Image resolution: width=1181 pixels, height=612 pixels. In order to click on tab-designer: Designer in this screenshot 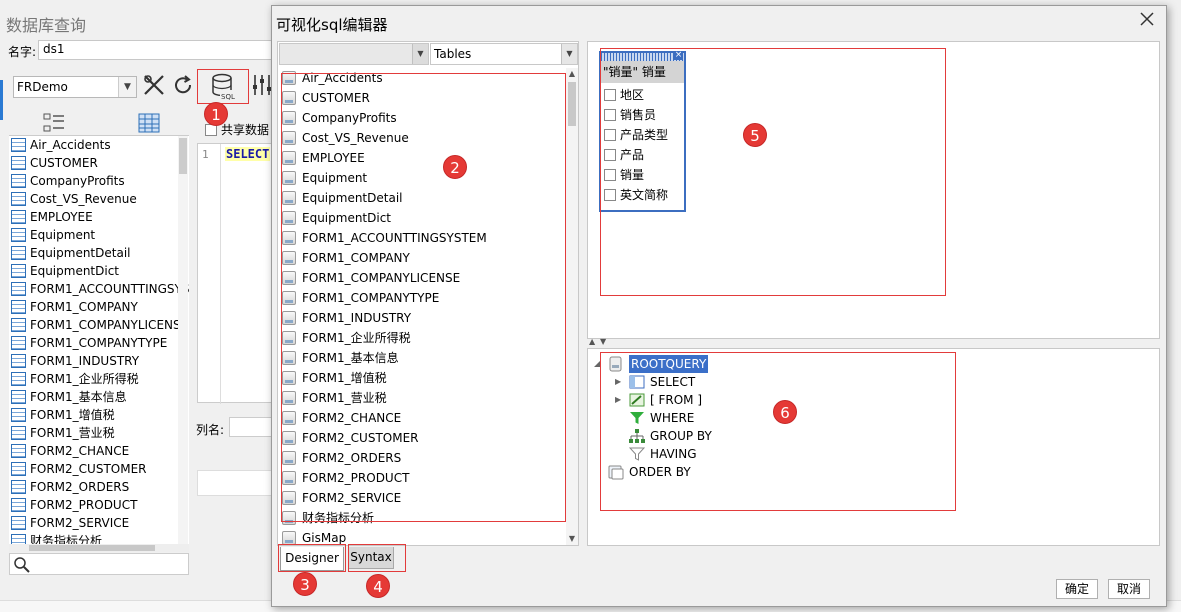, I will do `click(312, 559)`.